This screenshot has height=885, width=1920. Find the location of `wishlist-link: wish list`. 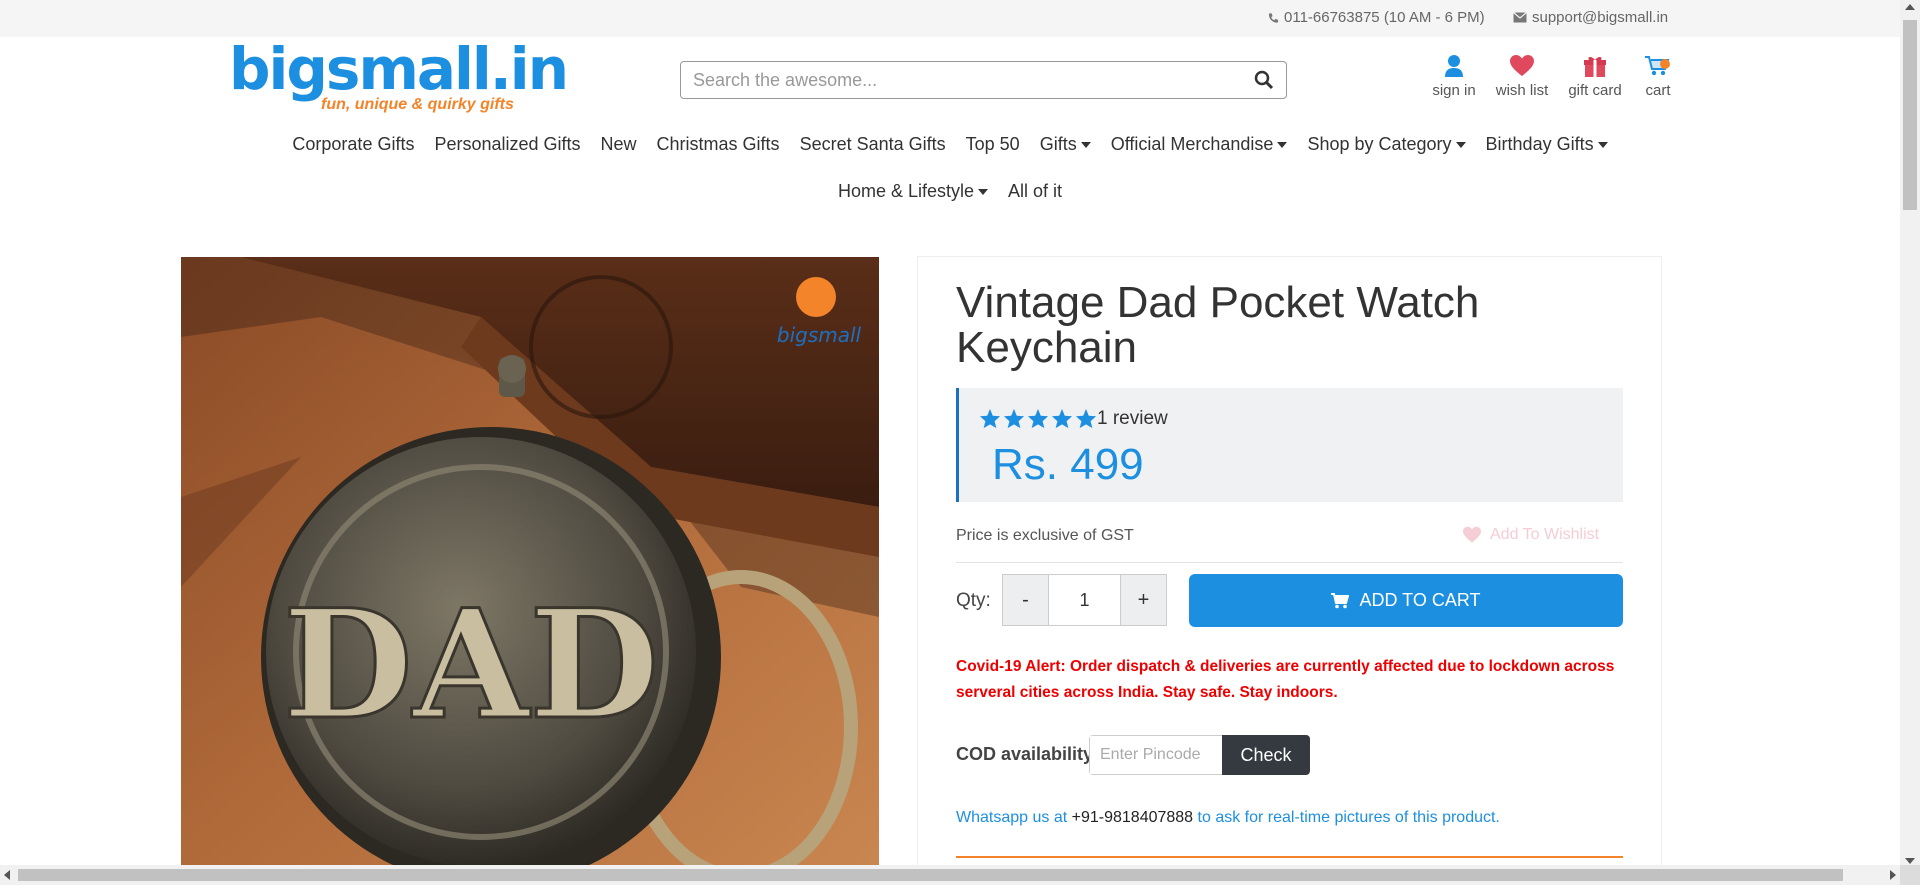

wishlist-link: wish list is located at coordinates (1522, 76).